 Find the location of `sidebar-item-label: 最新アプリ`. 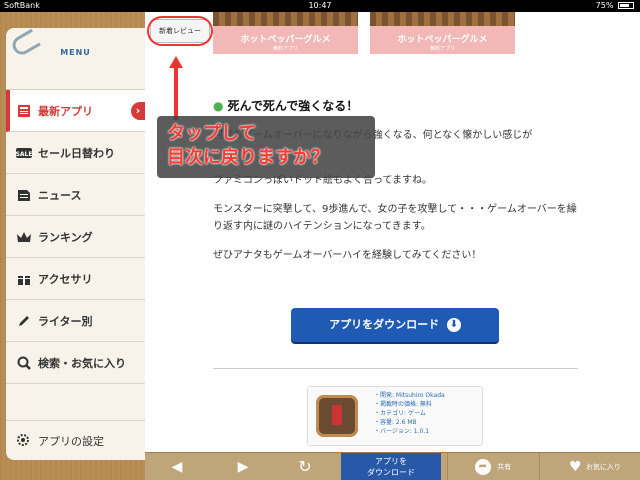

sidebar-item-label: 最新アプリ is located at coordinates (65, 111).